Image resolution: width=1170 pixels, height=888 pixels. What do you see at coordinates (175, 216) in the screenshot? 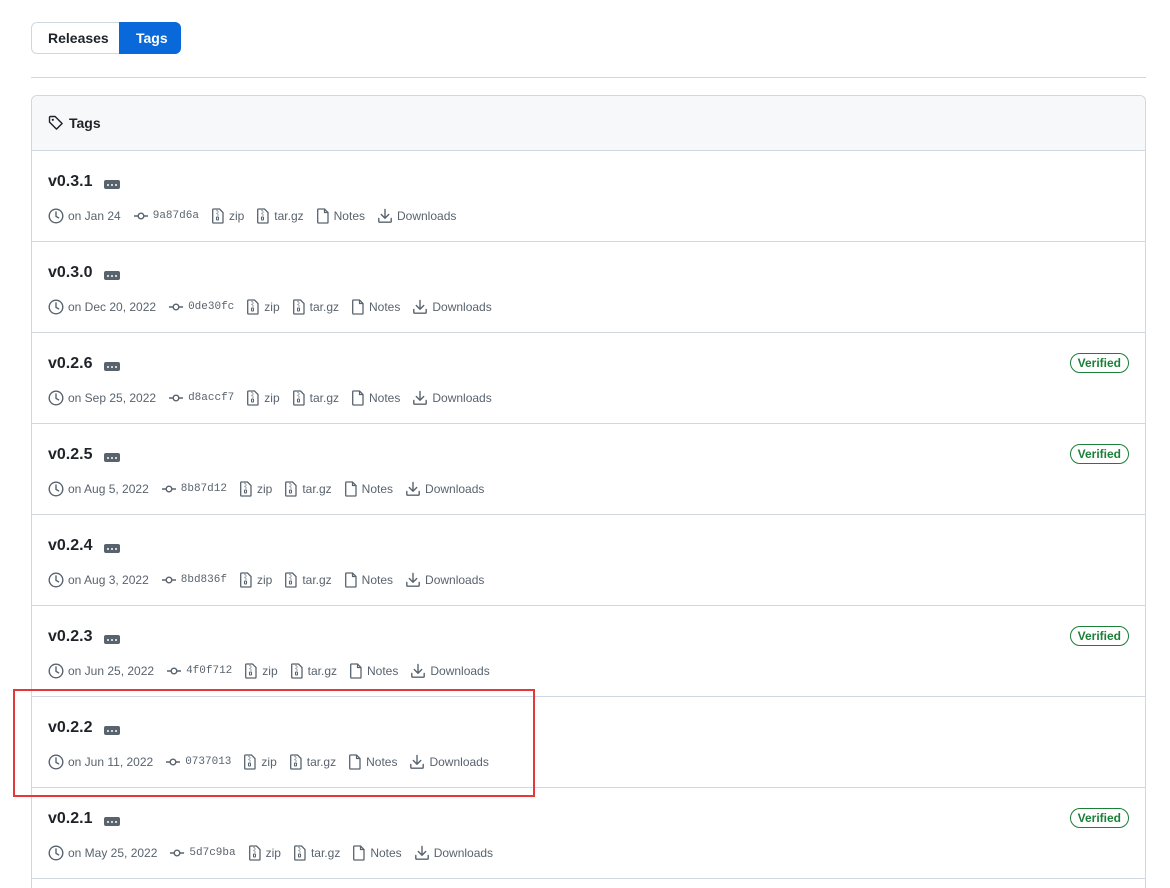
I see `commit-sha: 9a87d6a` at bounding box center [175, 216].